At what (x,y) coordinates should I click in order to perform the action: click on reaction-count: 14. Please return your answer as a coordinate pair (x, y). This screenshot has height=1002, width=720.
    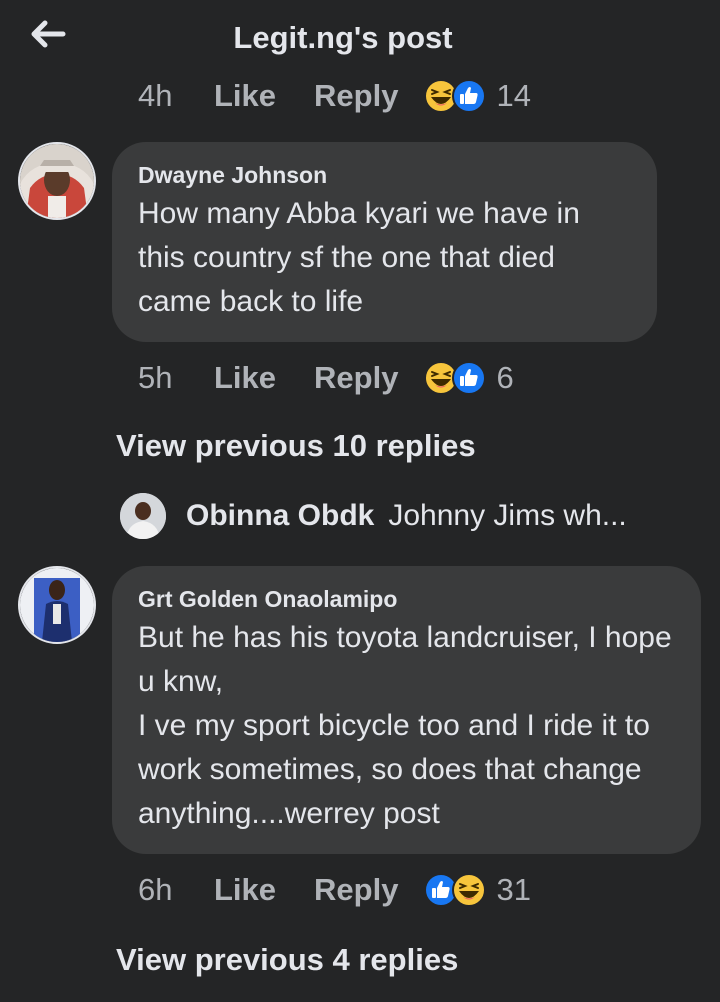
    Looking at the image, I should click on (513, 95).